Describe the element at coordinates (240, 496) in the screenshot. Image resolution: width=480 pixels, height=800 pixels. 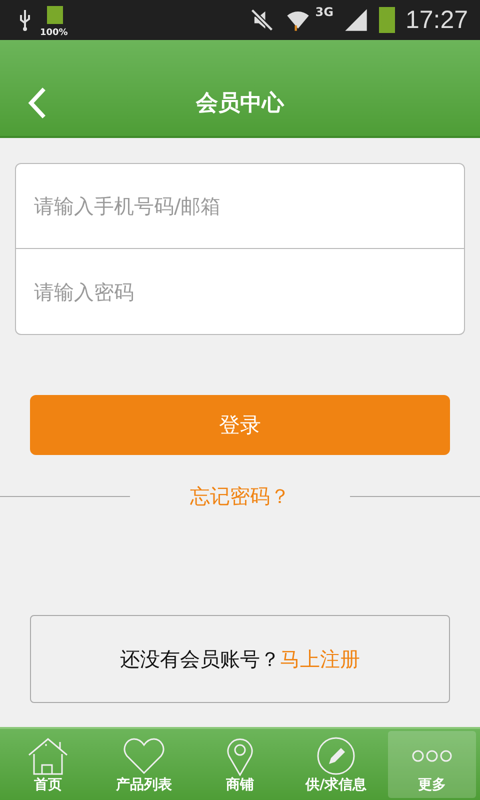
I see `forgot-password-link: 忘记密码？` at that location.